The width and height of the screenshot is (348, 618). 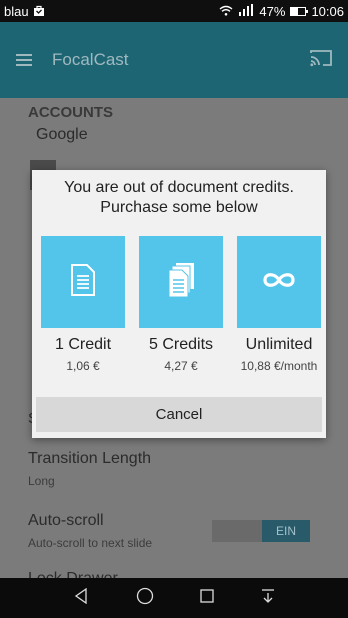 I want to click on option-unlimited: Unlimited 10,88 €/month, so click(x=279, y=306).